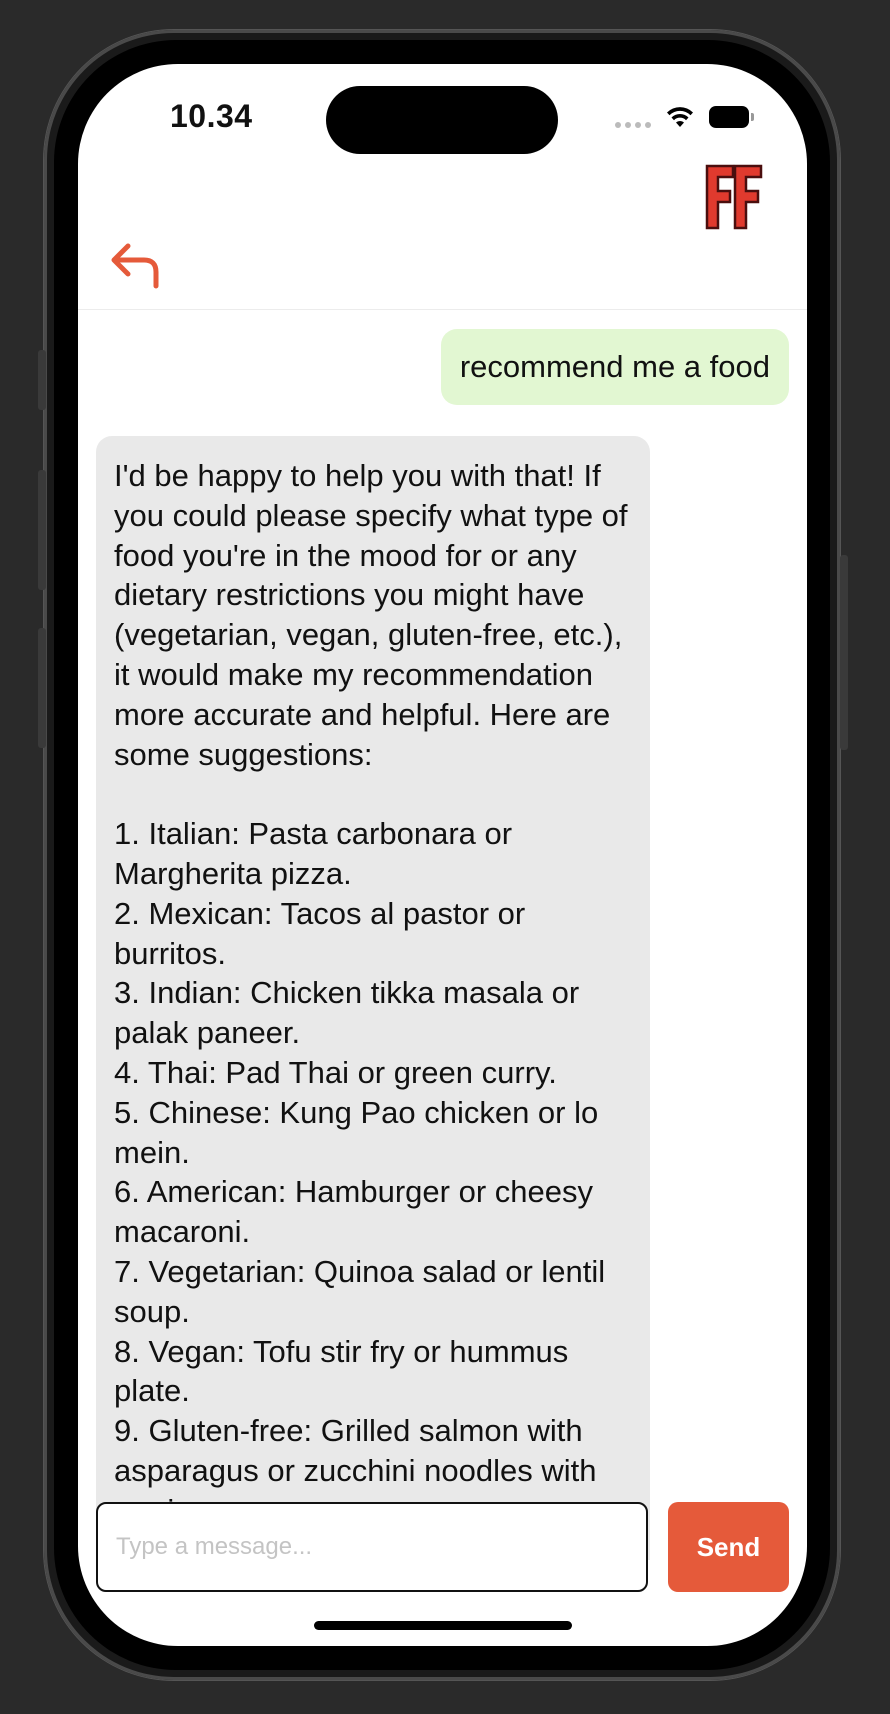  What do you see at coordinates (734, 197) in the screenshot?
I see `ff-logo-icon` at bounding box center [734, 197].